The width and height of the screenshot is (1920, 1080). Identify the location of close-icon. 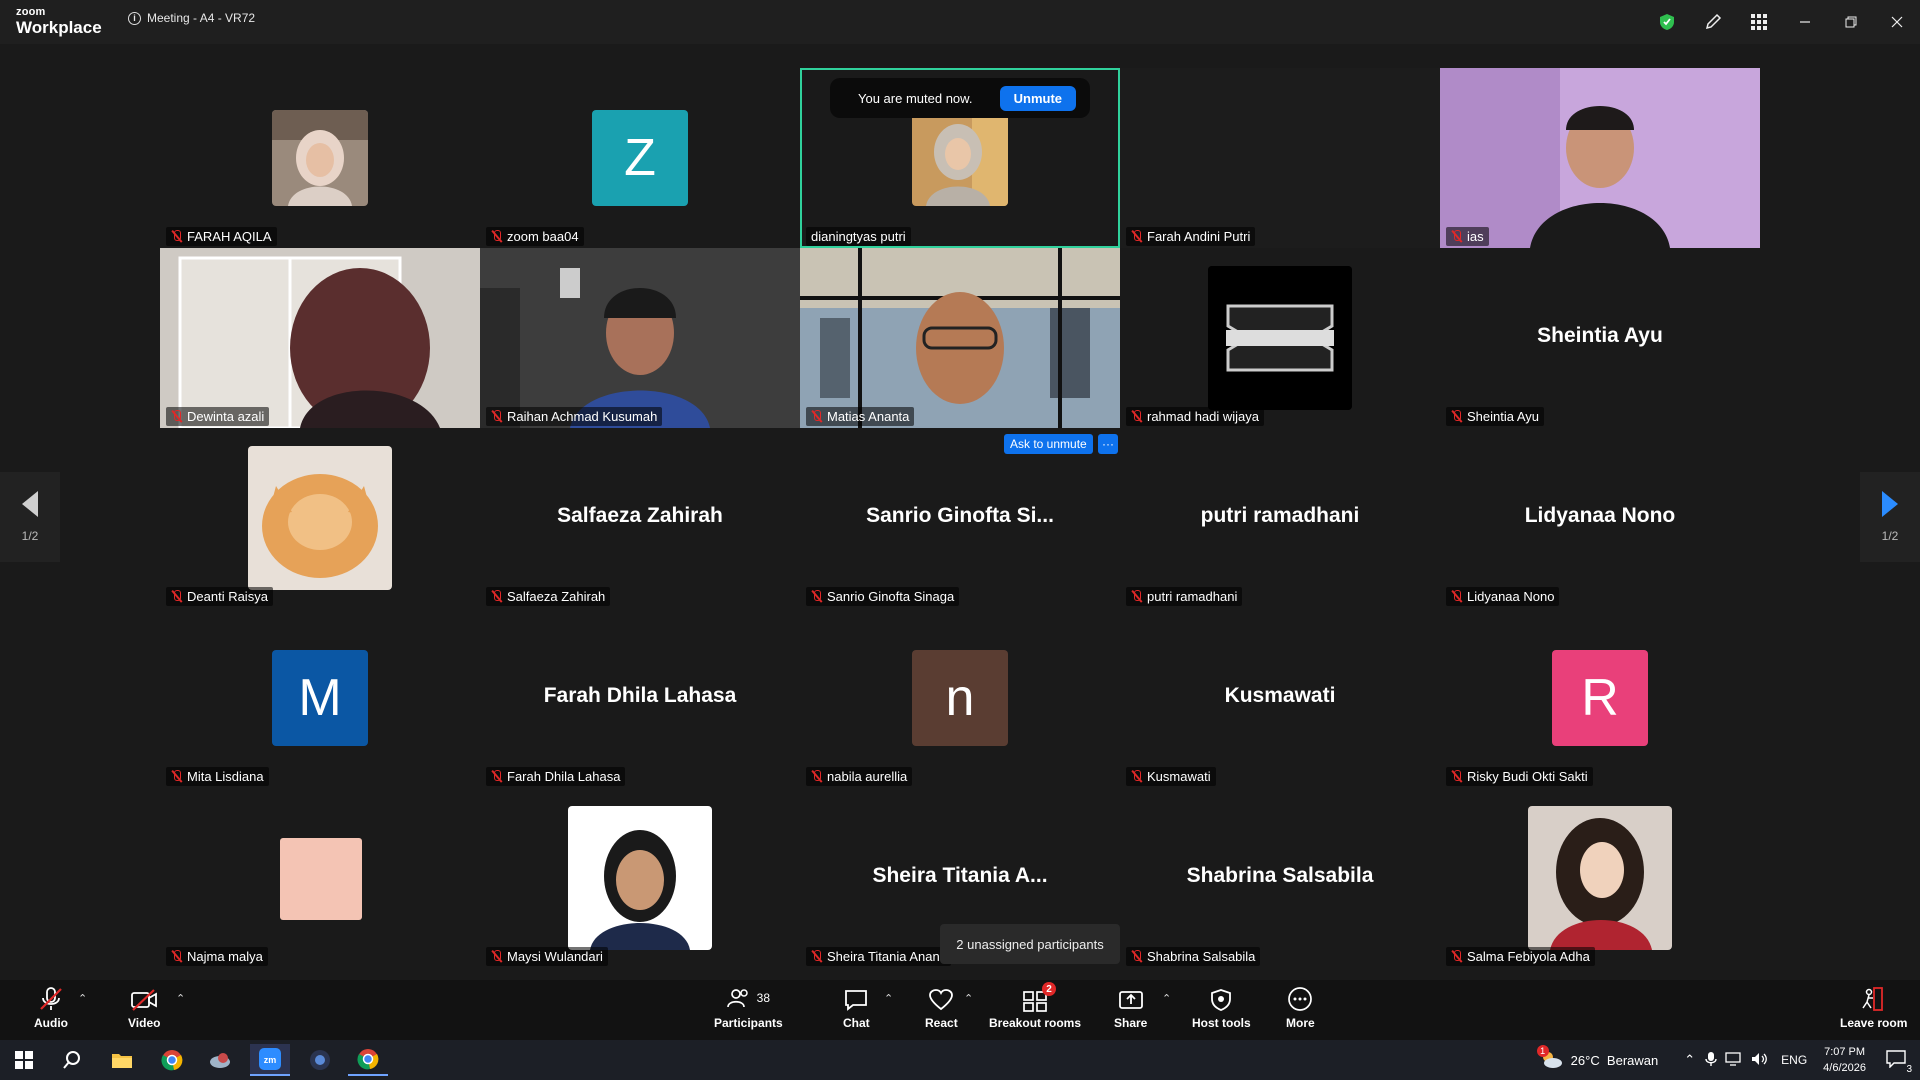
(1897, 22).